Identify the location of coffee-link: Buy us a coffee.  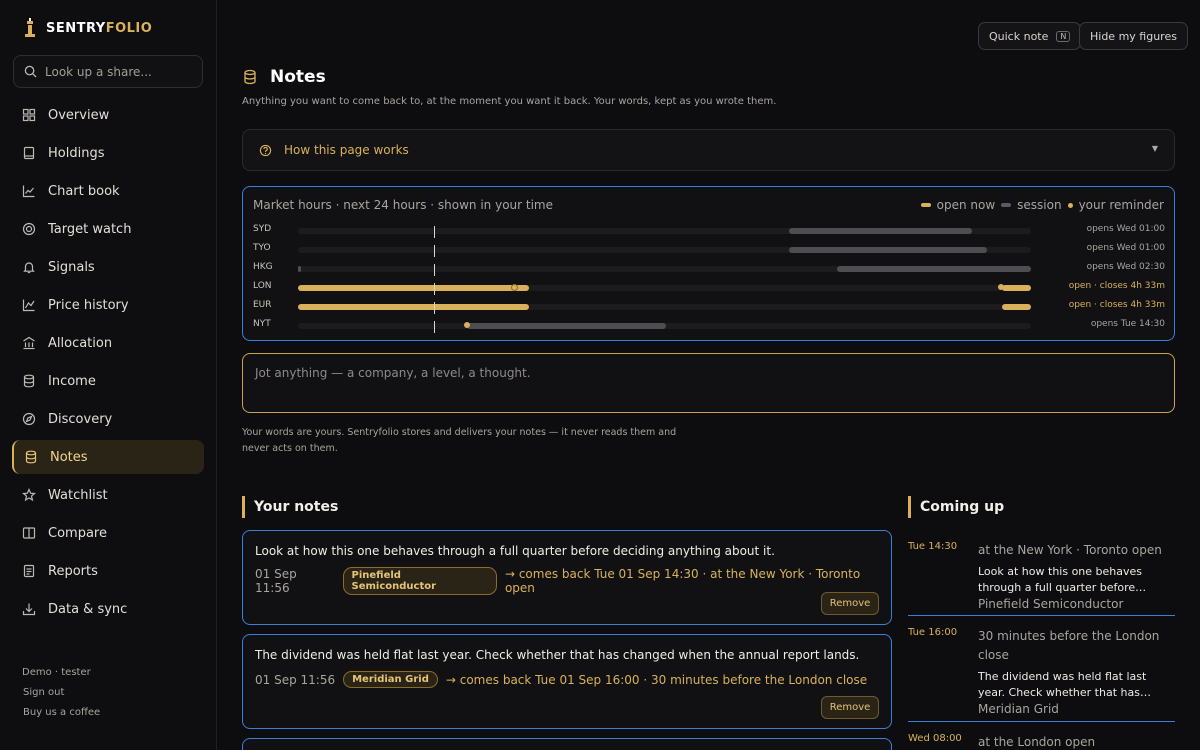
(61, 712).